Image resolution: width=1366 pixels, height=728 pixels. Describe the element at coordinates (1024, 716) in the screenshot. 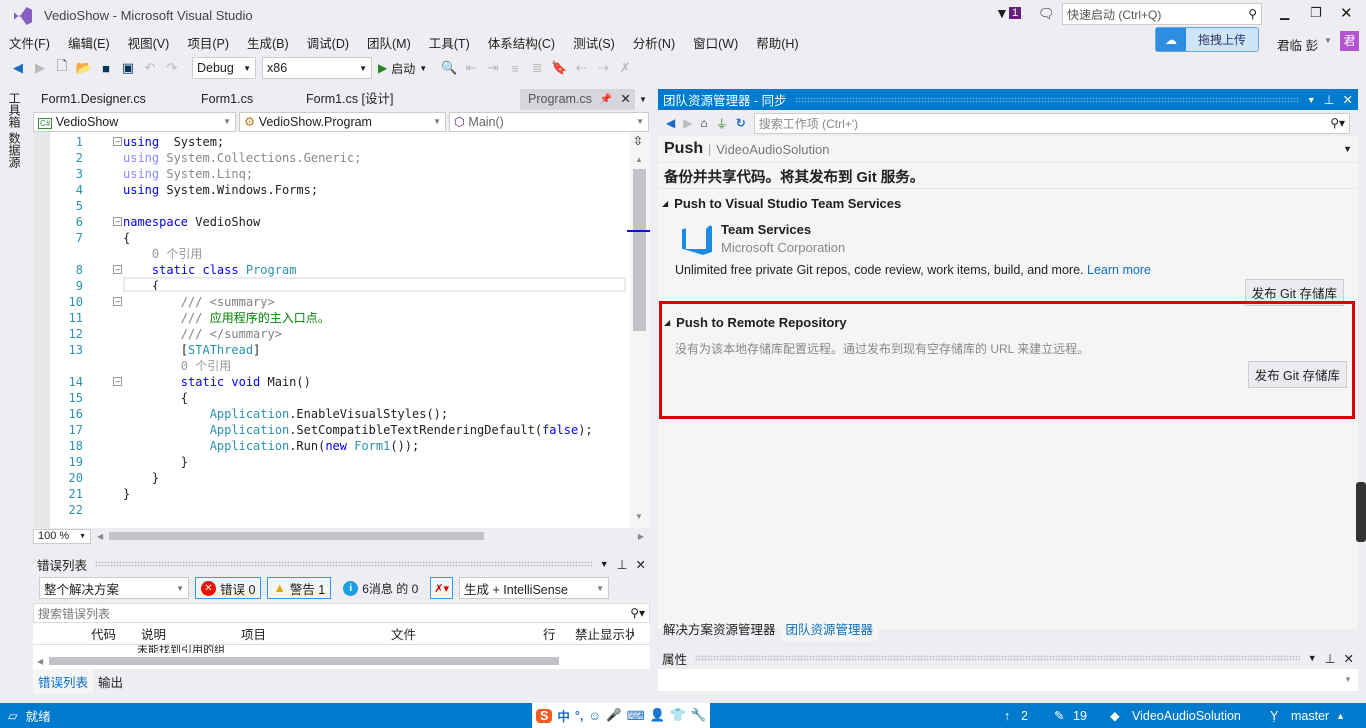

I see `push-count: 2` at that location.